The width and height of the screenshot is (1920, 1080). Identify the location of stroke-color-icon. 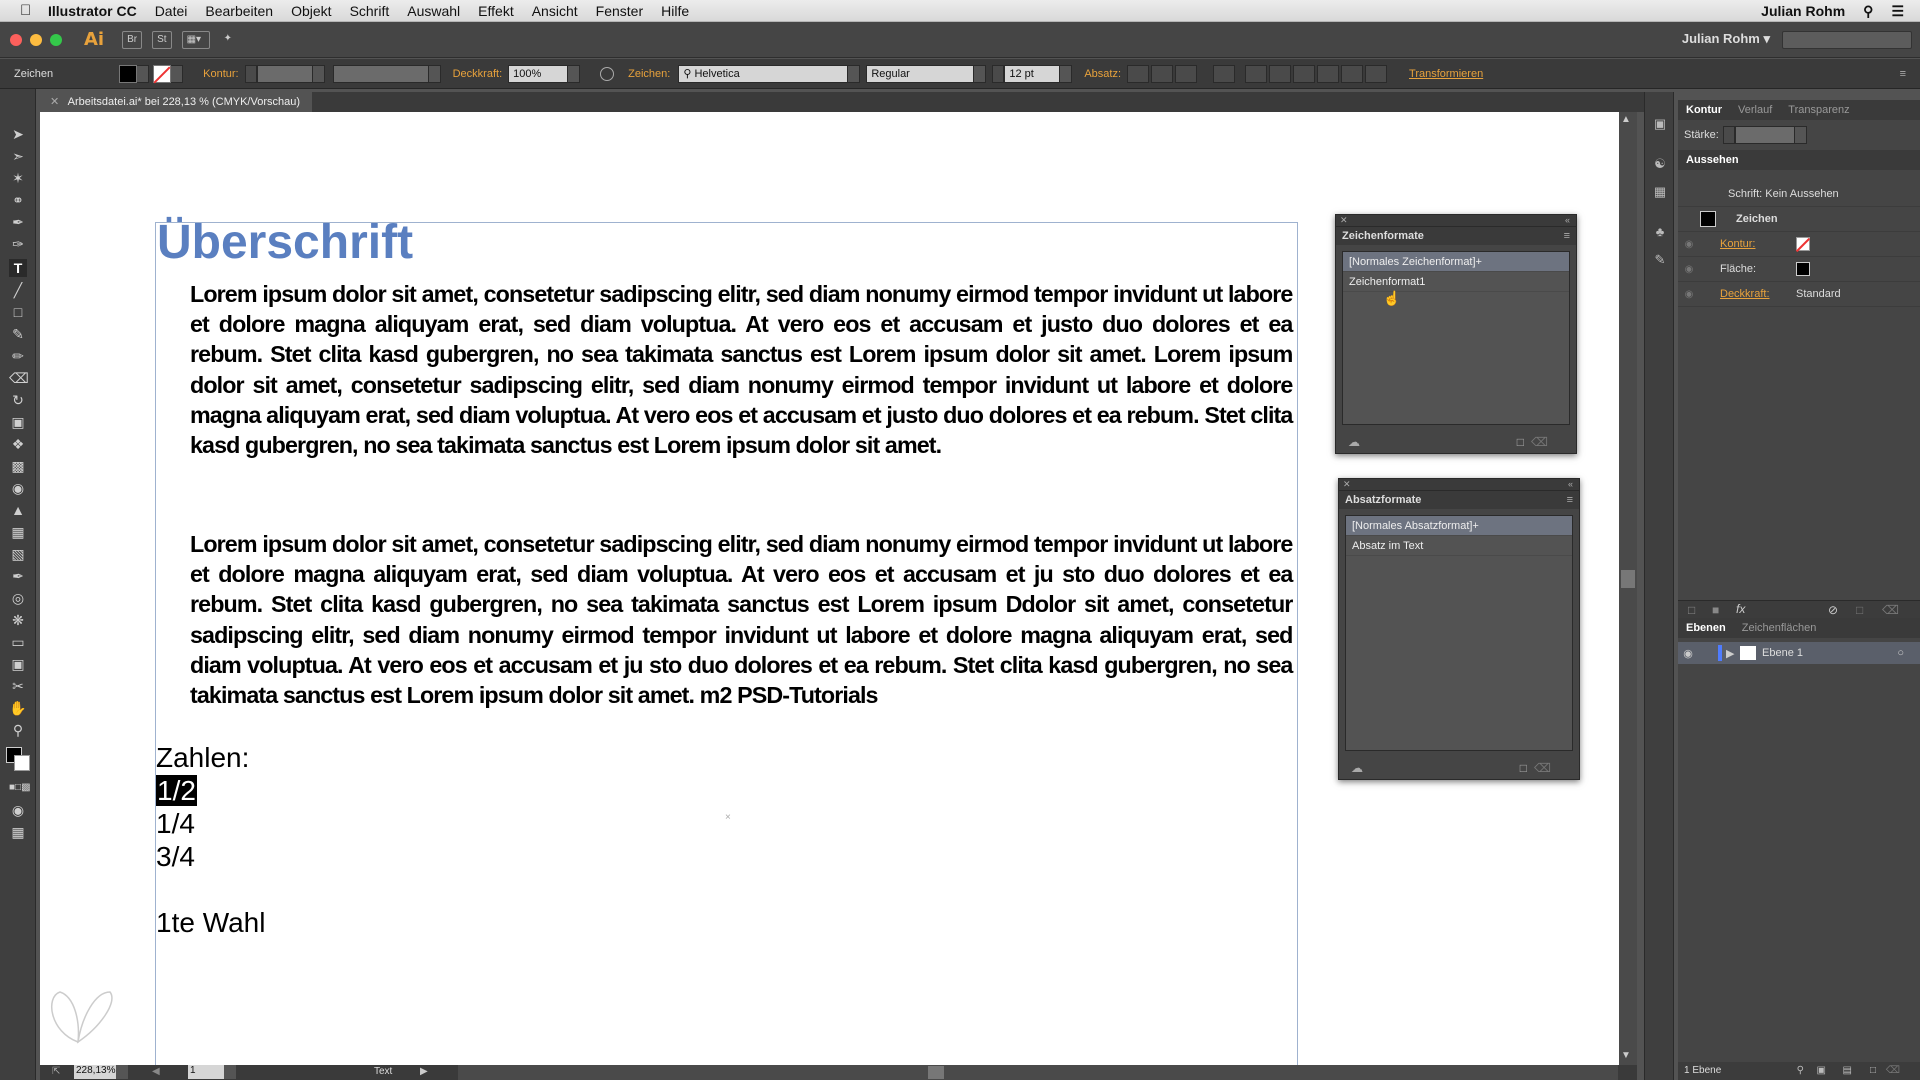
(22, 763).